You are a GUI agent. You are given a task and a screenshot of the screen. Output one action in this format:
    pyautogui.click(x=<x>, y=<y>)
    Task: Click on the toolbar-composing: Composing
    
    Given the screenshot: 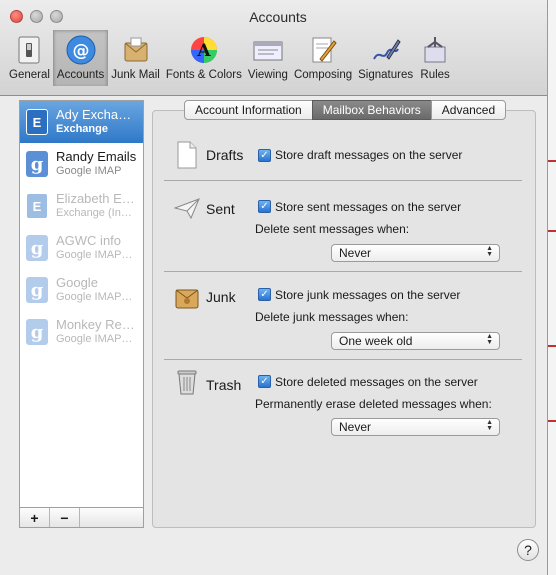 What is the action you would take?
    pyautogui.click(x=323, y=58)
    